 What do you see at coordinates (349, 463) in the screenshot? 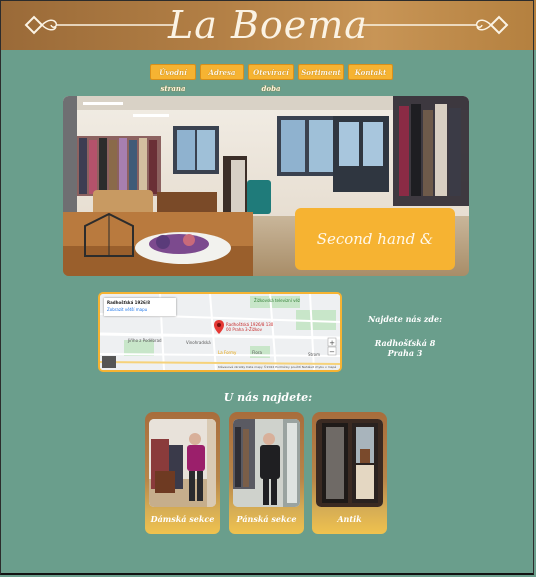
I see `antique-section-image` at bounding box center [349, 463].